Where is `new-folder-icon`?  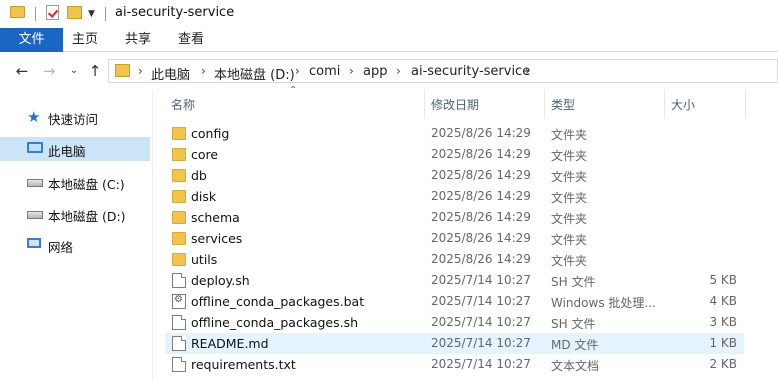
new-folder-icon is located at coordinates (74, 12).